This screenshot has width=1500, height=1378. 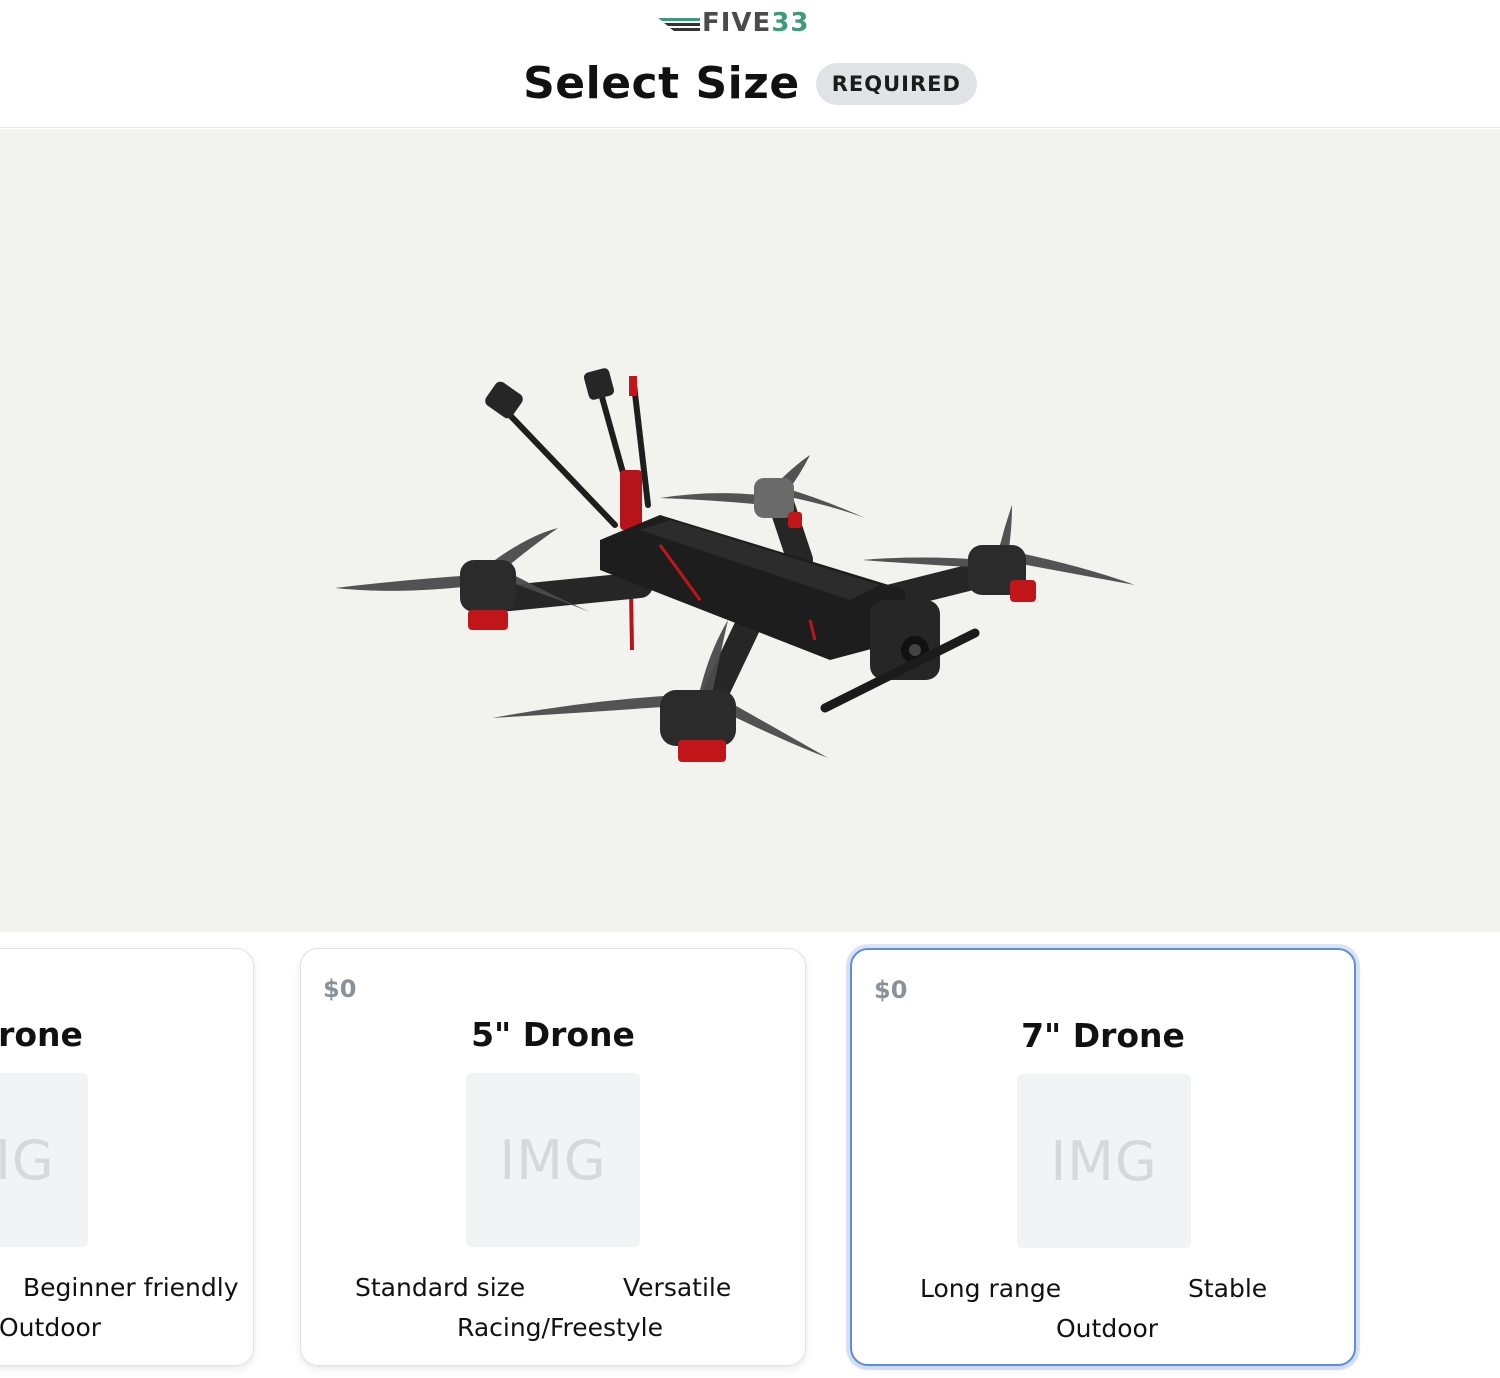 I want to click on feature-tag: Versatile, so click(x=677, y=1287).